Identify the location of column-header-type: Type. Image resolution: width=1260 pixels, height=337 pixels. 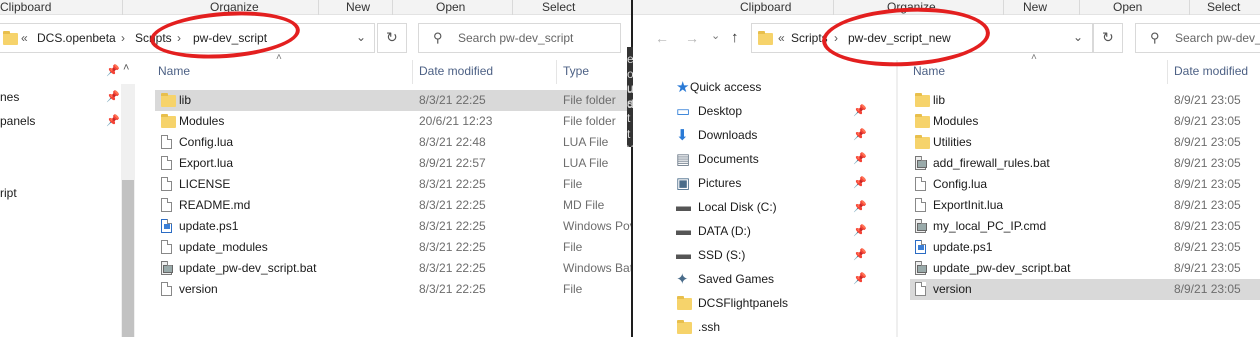
(576, 71).